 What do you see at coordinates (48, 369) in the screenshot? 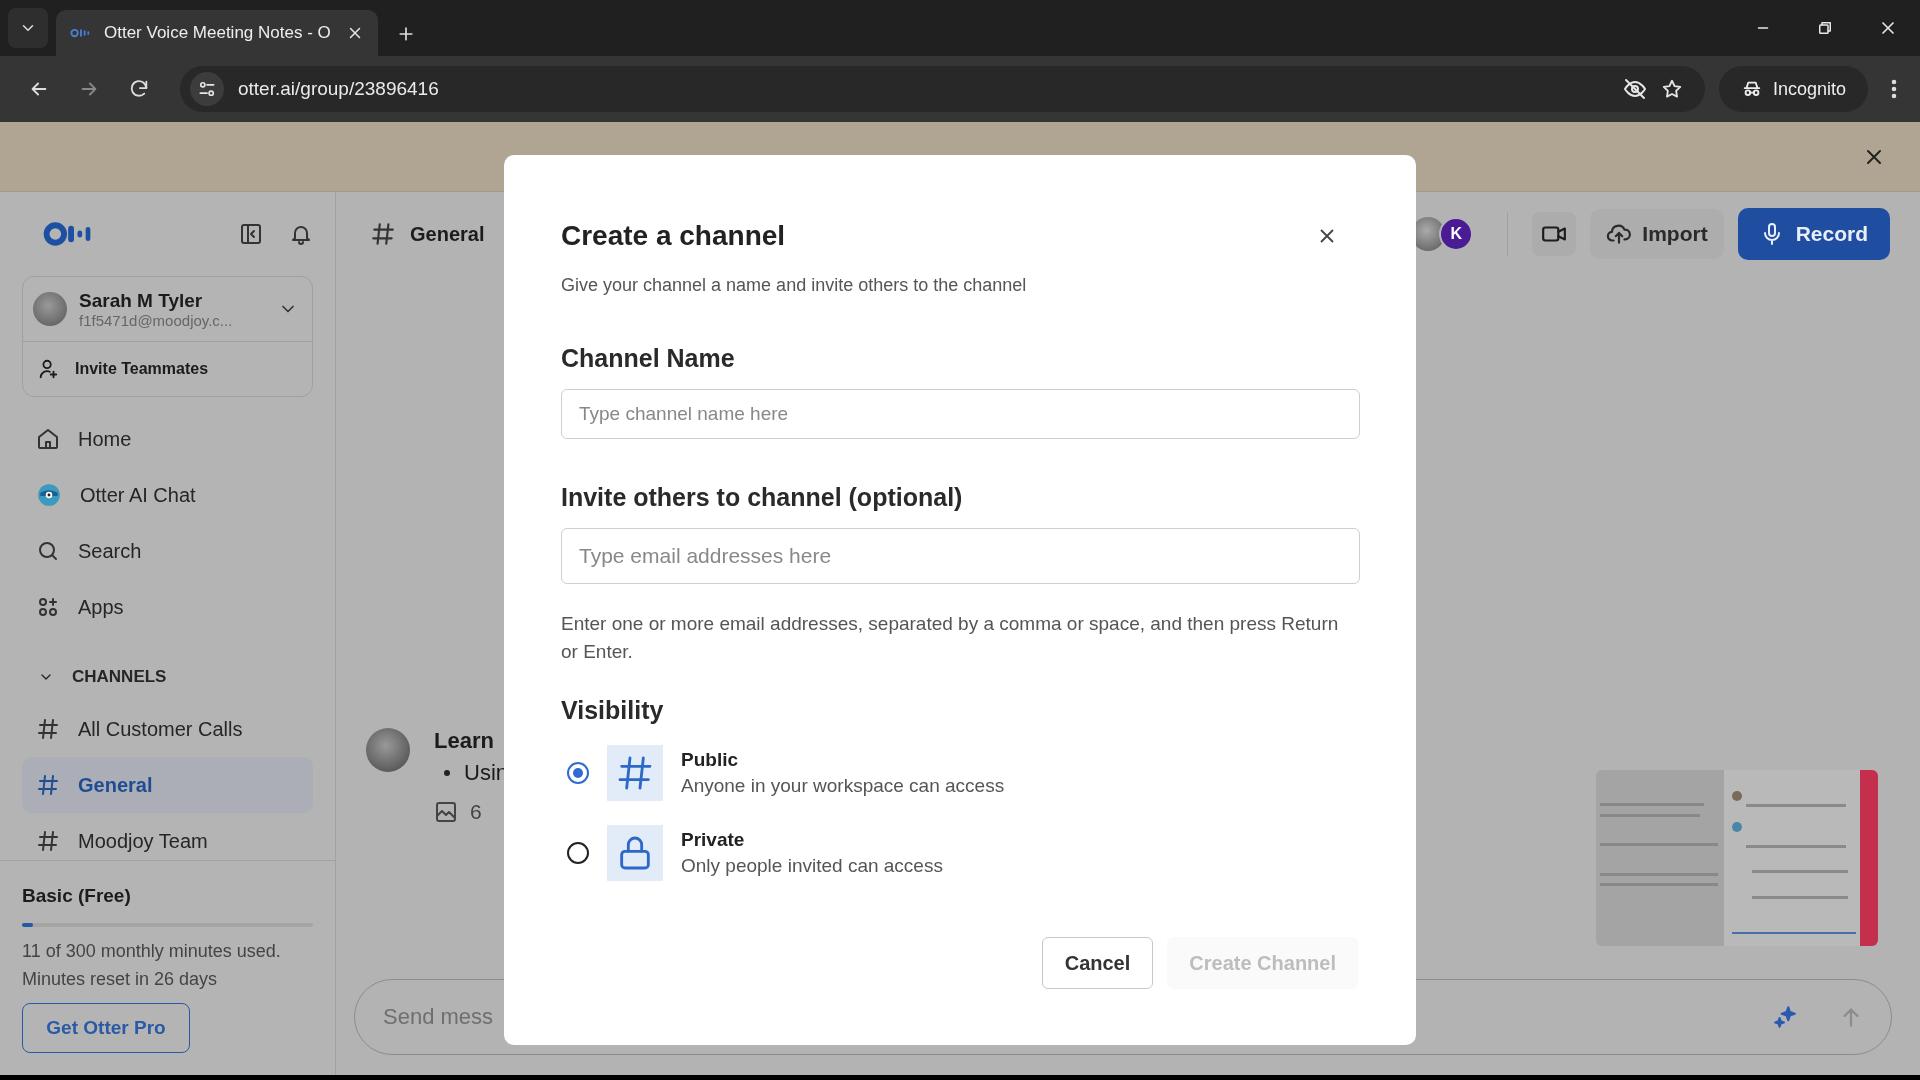
I see `add-user-icon` at bounding box center [48, 369].